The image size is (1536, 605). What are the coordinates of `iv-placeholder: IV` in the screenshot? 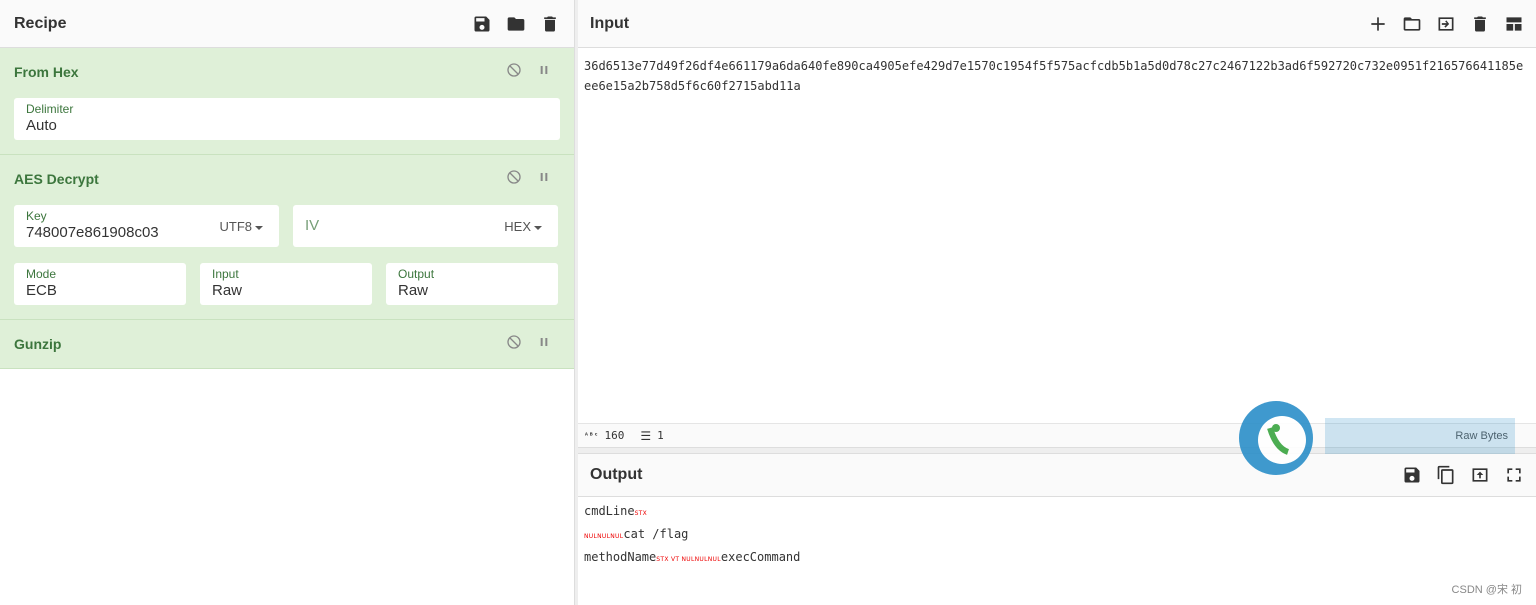 It's located at (312, 225).